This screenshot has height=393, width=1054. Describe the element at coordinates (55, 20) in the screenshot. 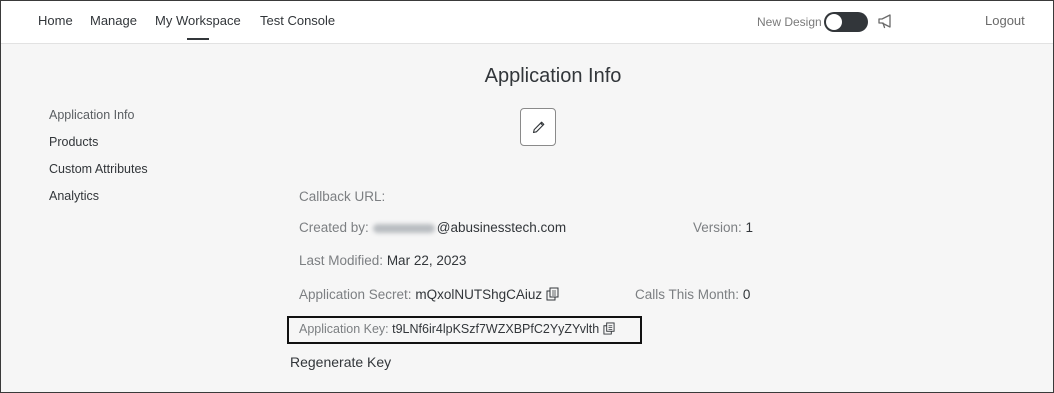

I see `nav-home: Home` at that location.